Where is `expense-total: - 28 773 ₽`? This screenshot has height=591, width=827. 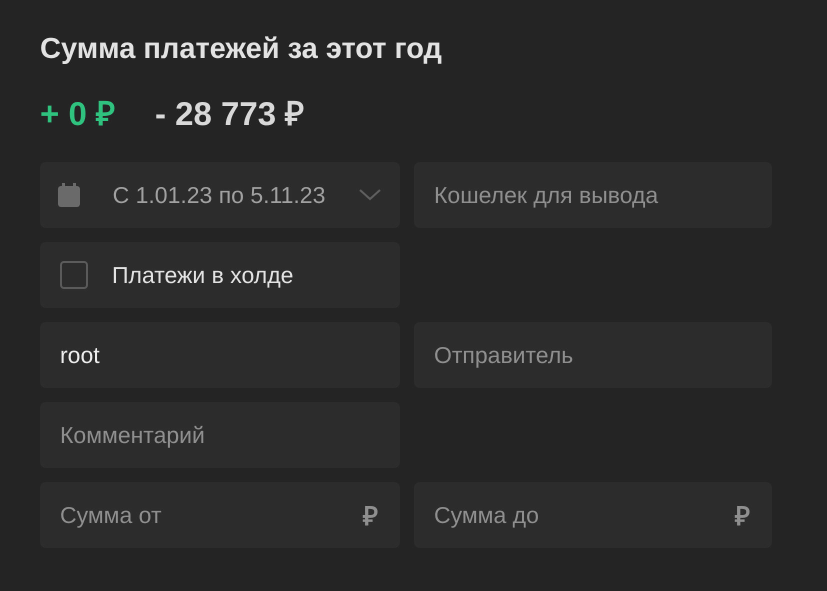 expense-total: - 28 773 ₽ is located at coordinates (229, 114).